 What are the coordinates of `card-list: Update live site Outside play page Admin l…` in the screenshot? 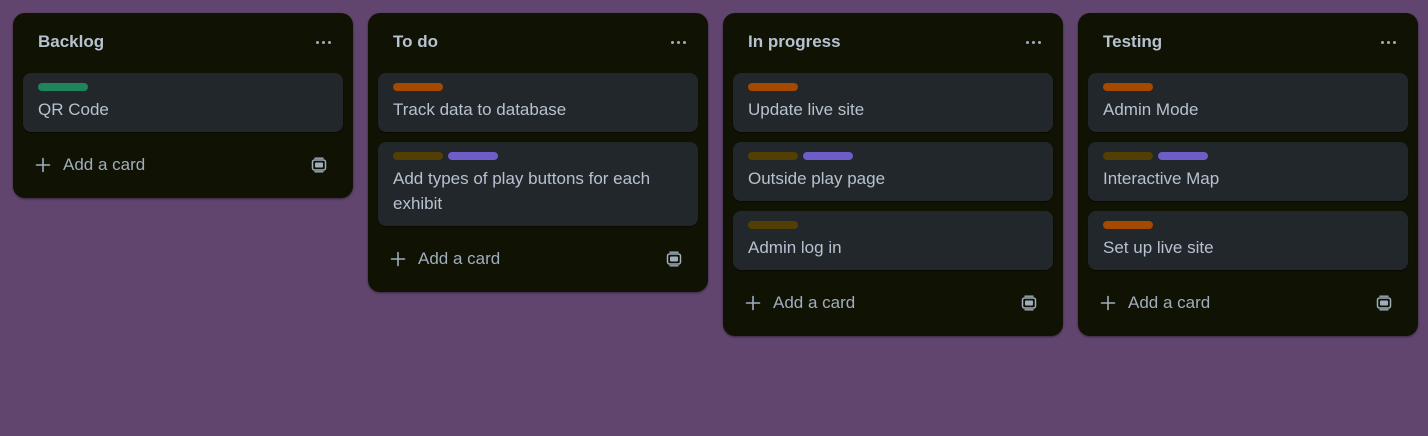 It's located at (893, 170).